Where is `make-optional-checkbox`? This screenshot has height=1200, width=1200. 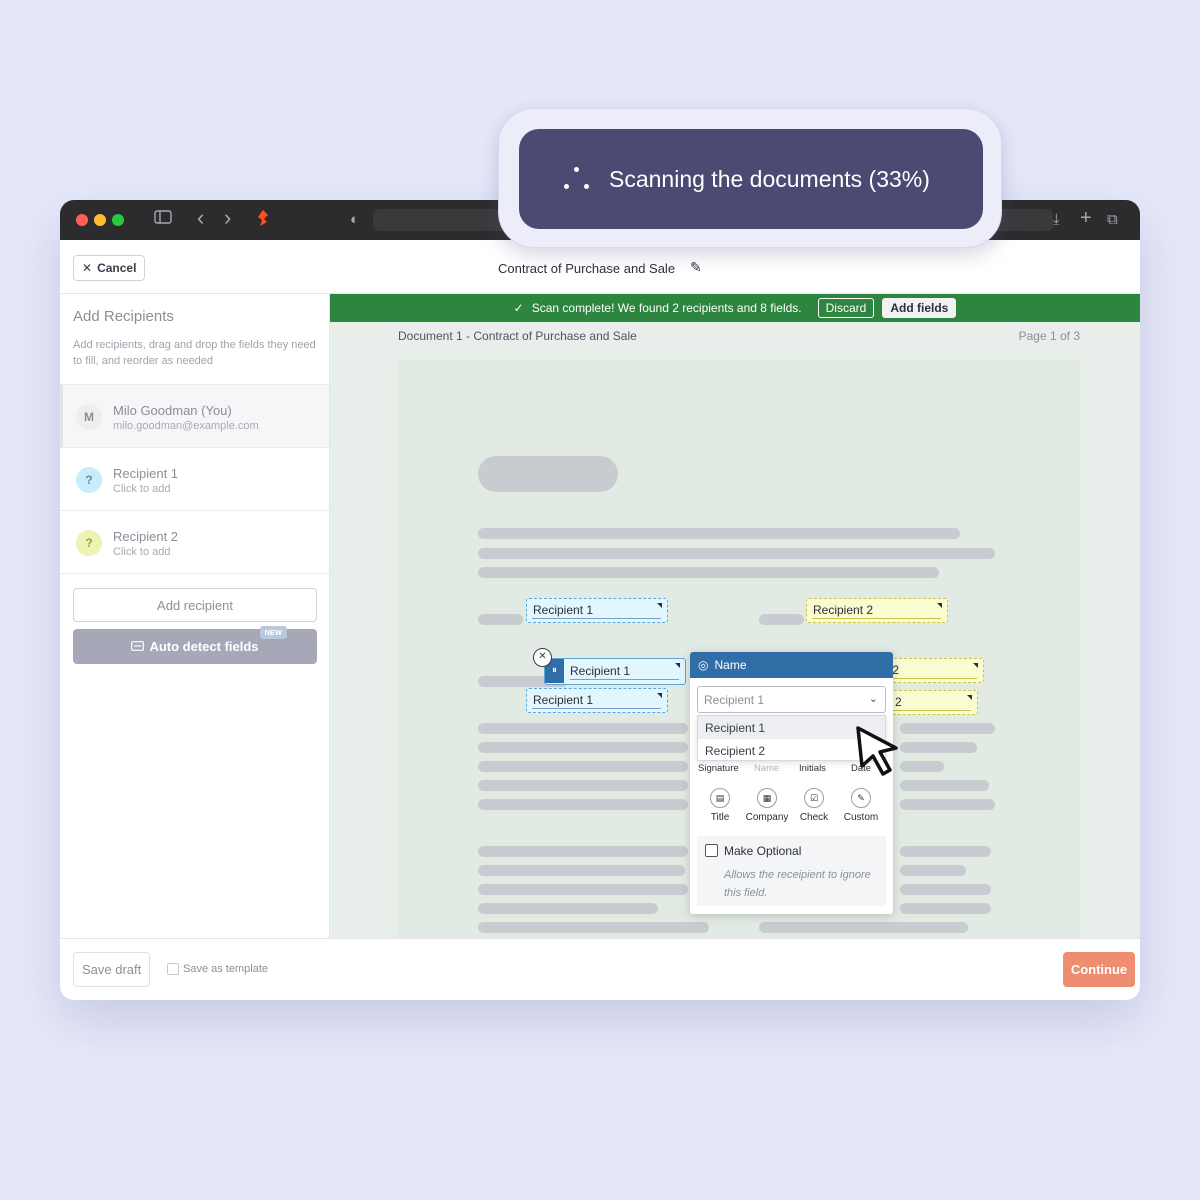 make-optional-checkbox is located at coordinates (711, 850).